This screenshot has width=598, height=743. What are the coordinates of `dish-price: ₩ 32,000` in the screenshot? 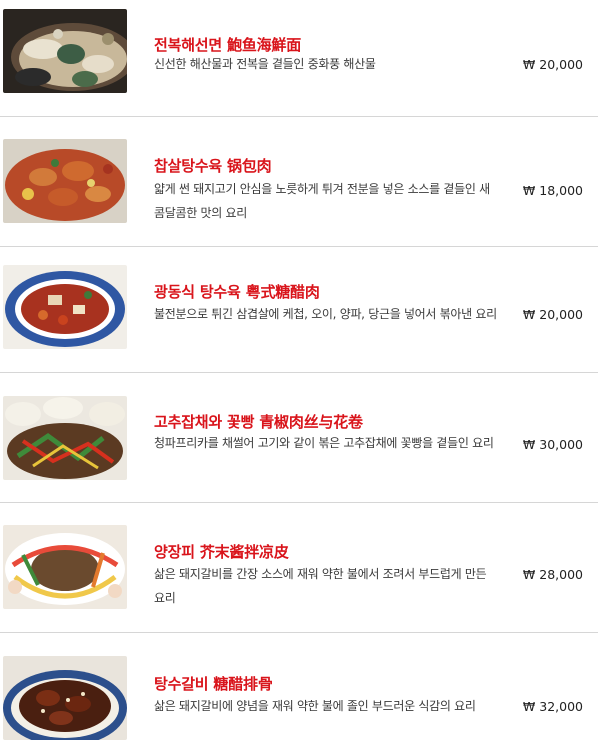 It's located at (552, 706).